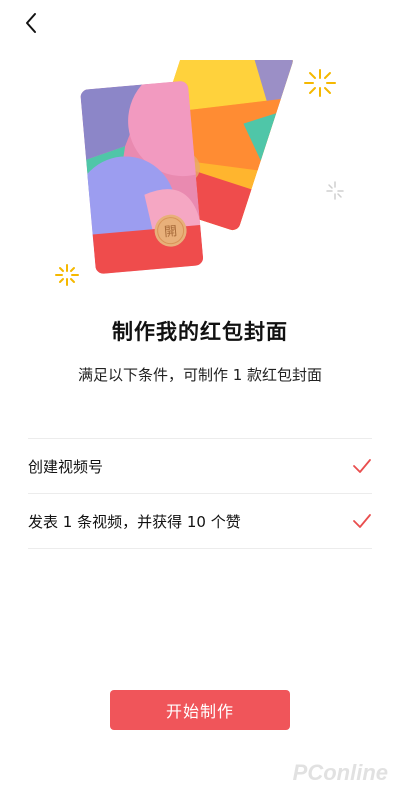 This screenshot has height=797, width=400. I want to click on watermark-logo: PConline, so click(340, 772).